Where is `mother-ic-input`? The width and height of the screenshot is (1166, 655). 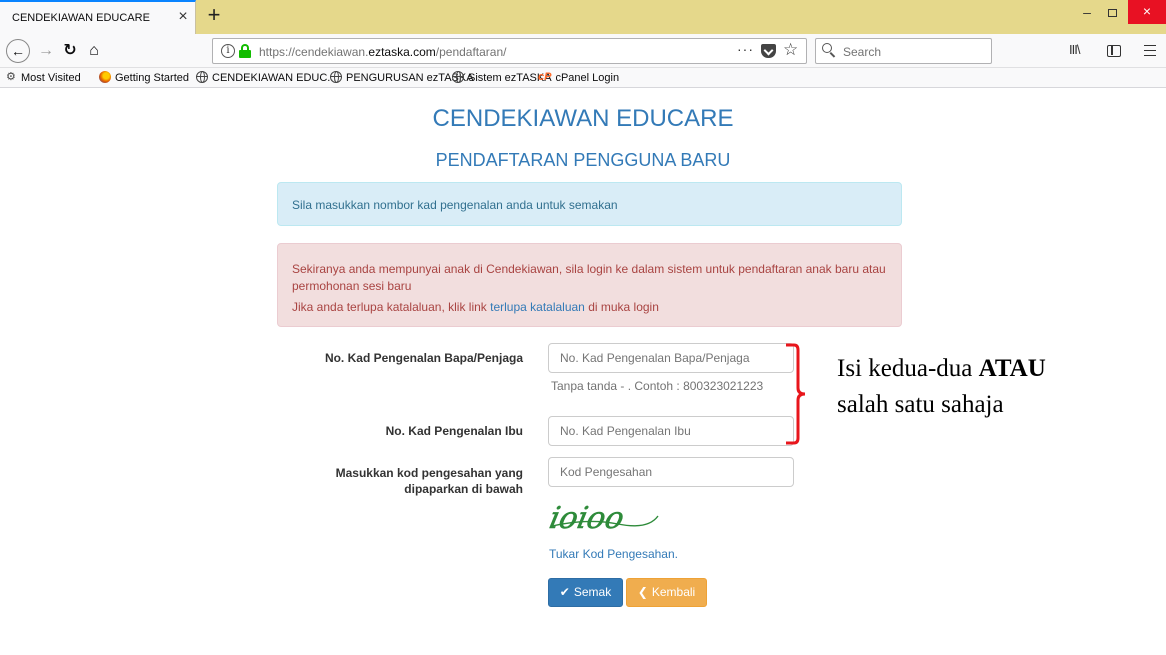
mother-ic-input is located at coordinates (671, 431).